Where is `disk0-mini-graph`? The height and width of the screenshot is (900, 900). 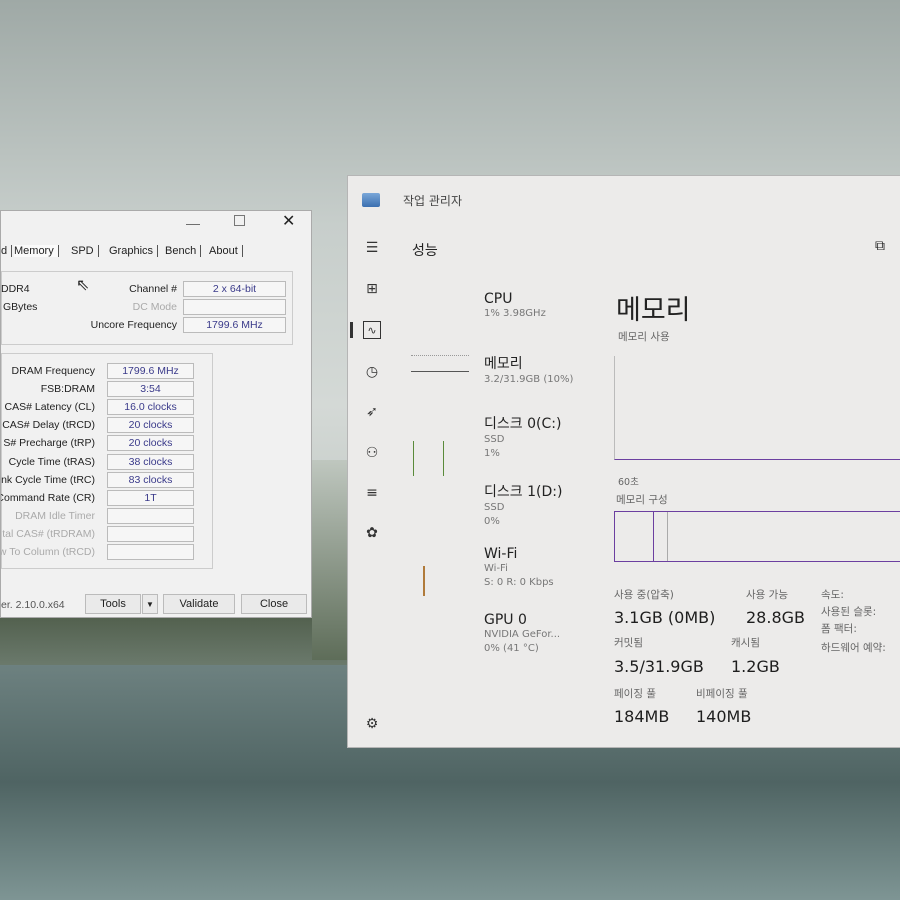 disk0-mini-graph is located at coordinates (440, 451).